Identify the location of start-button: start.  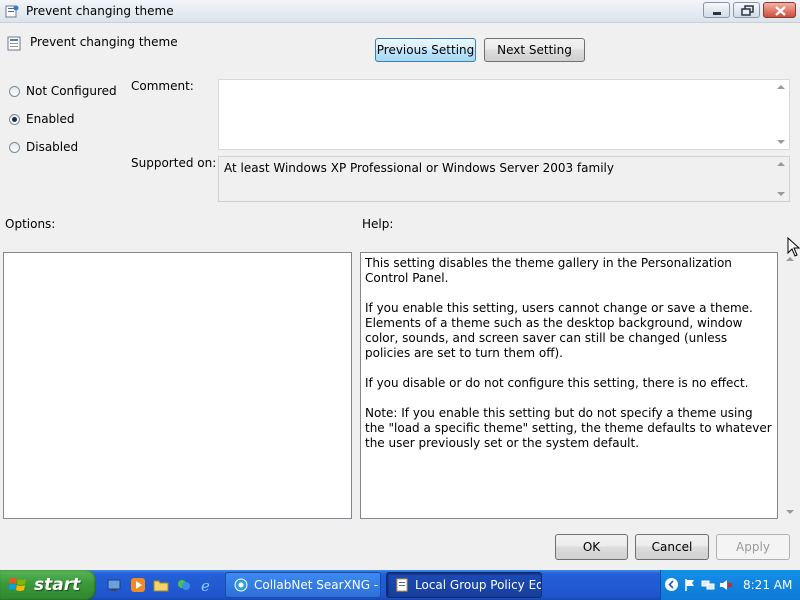
(48, 585).